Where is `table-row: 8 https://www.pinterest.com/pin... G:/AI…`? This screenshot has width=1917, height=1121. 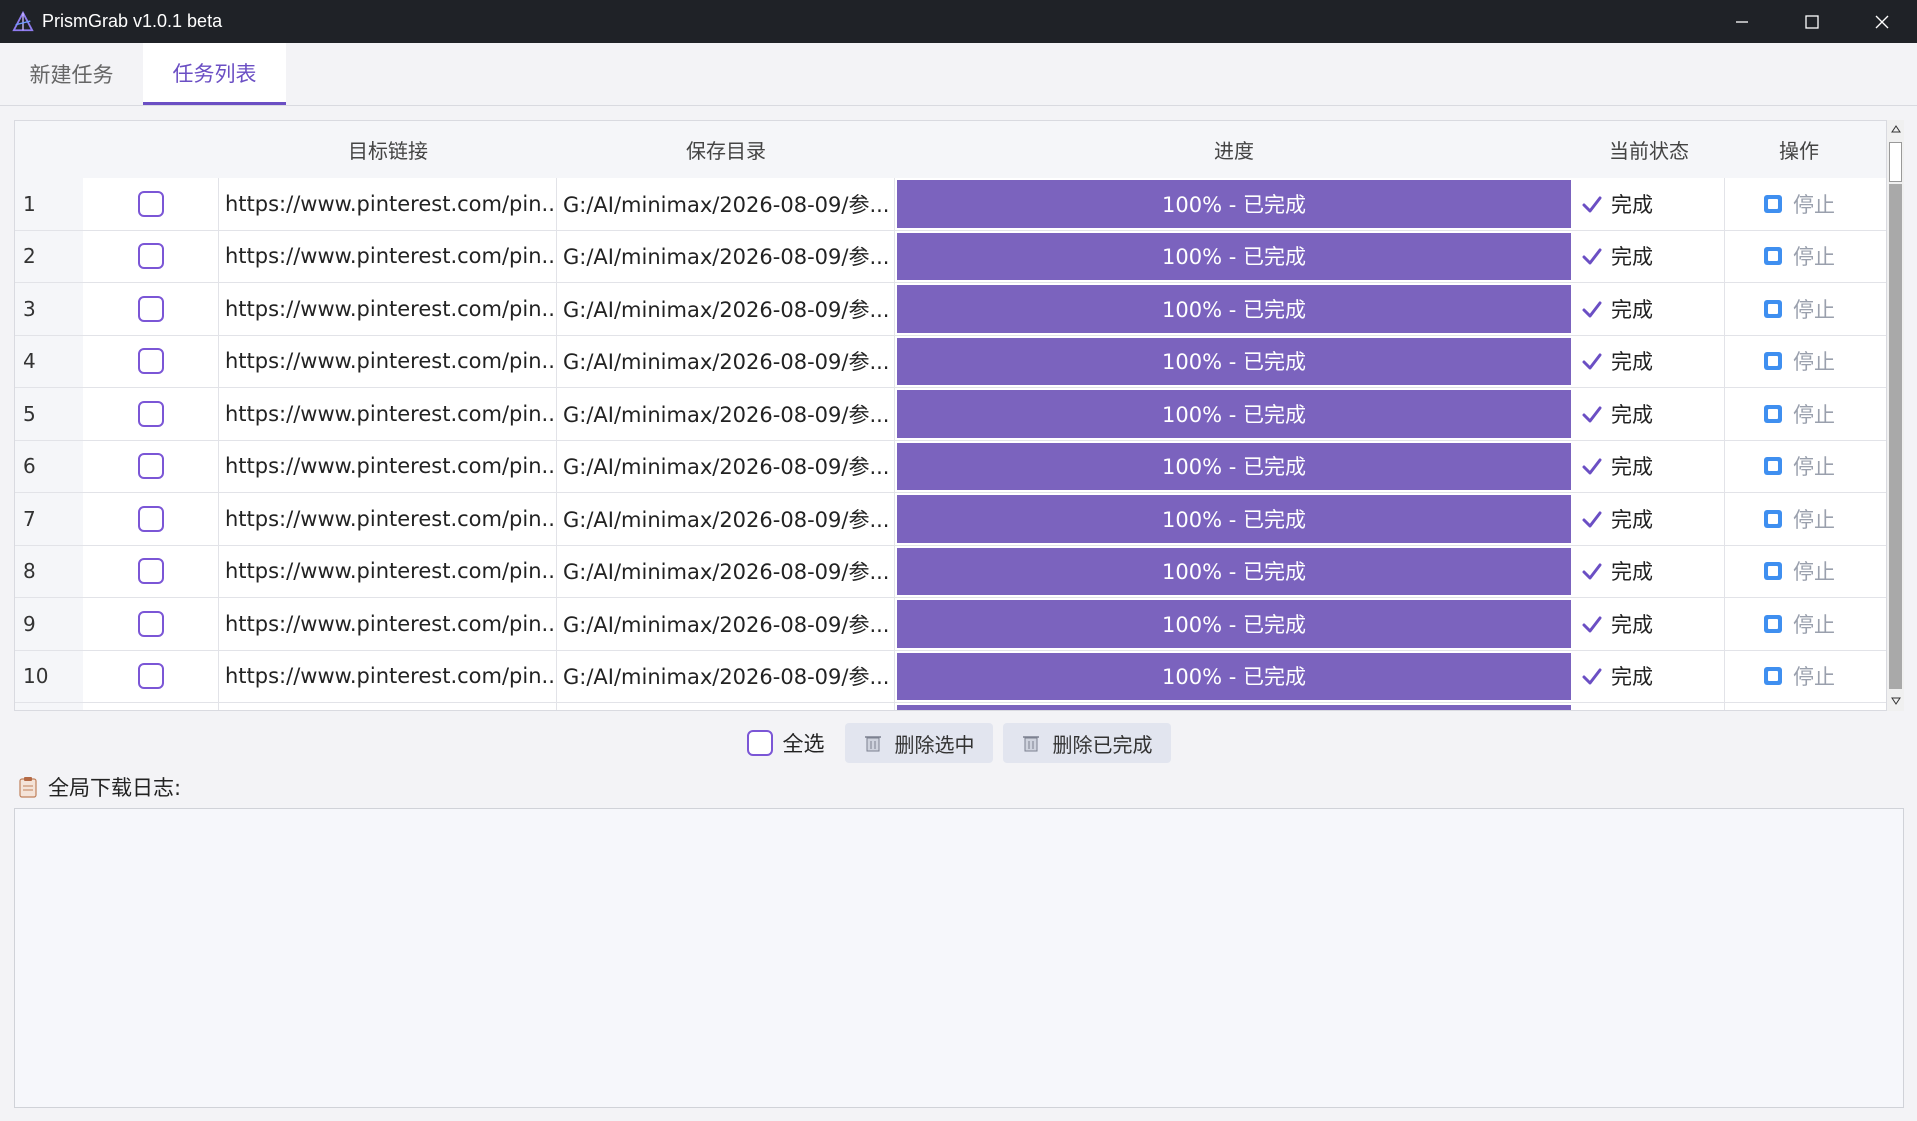
table-row: 8 https://www.pinterest.com/pin... G:/AI… is located at coordinates (951, 571).